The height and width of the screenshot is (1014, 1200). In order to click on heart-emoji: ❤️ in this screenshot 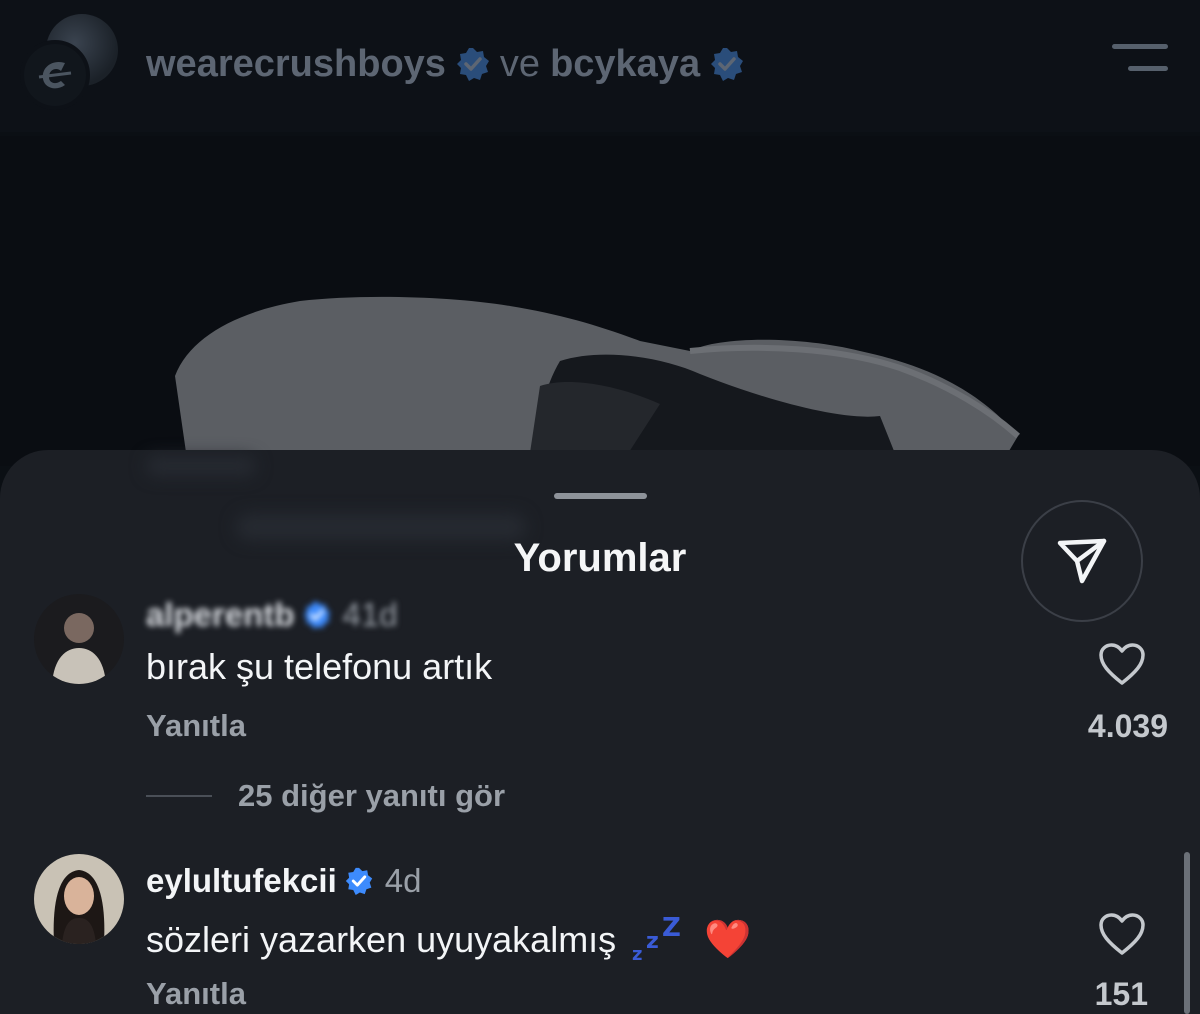, I will do `click(728, 940)`.